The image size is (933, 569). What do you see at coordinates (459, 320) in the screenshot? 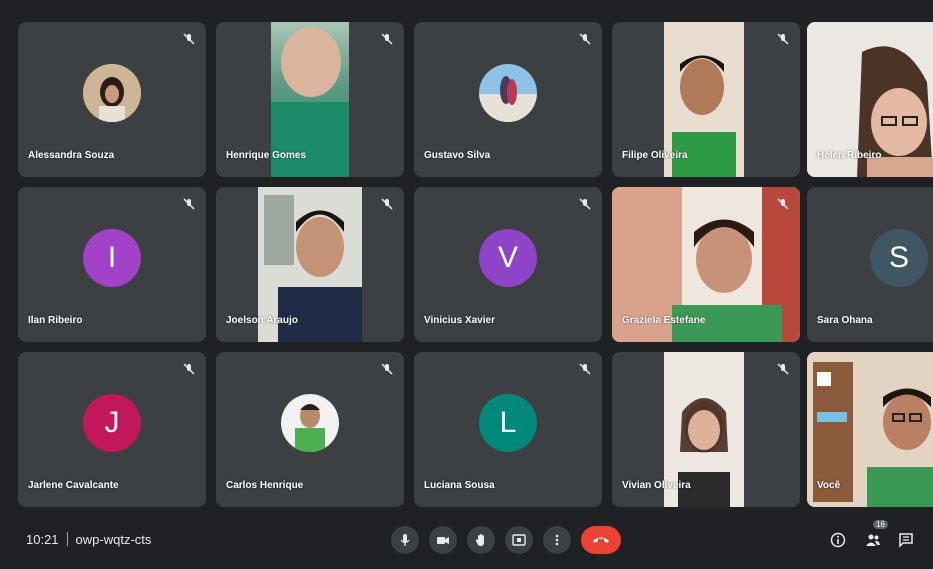
I see `participant-name: Vinicius Xavier` at bounding box center [459, 320].